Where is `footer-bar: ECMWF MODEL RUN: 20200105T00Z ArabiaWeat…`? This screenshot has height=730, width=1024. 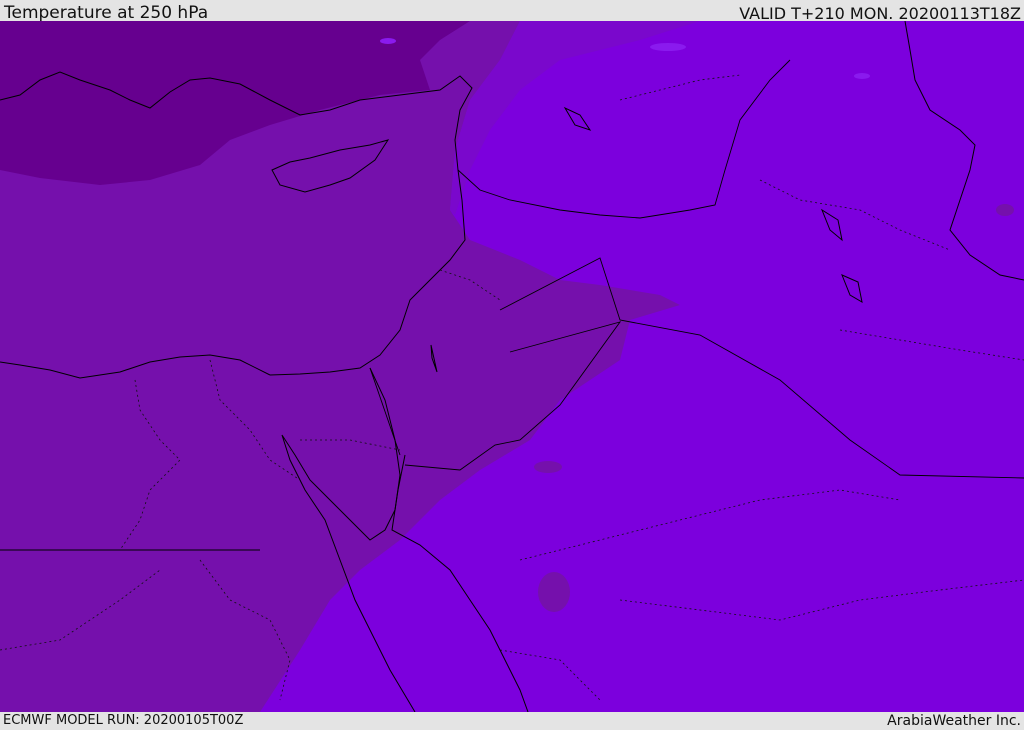 footer-bar: ECMWF MODEL RUN: 20200105T00Z ArabiaWeat… is located at coordinates (512, 720).